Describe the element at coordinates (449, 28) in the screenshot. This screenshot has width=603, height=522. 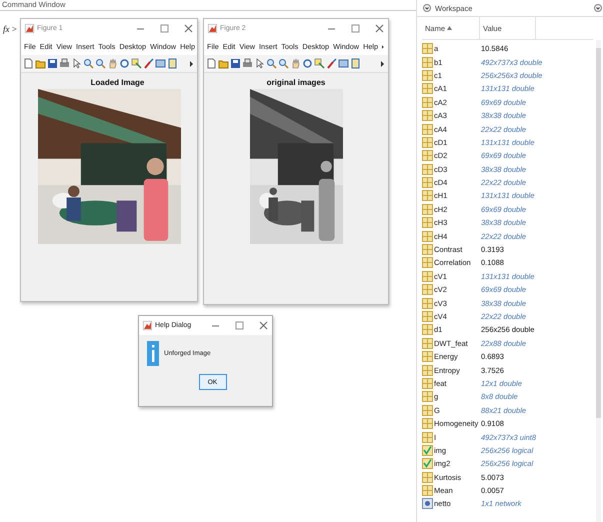
I see `sort-ascending-icon` at that location.